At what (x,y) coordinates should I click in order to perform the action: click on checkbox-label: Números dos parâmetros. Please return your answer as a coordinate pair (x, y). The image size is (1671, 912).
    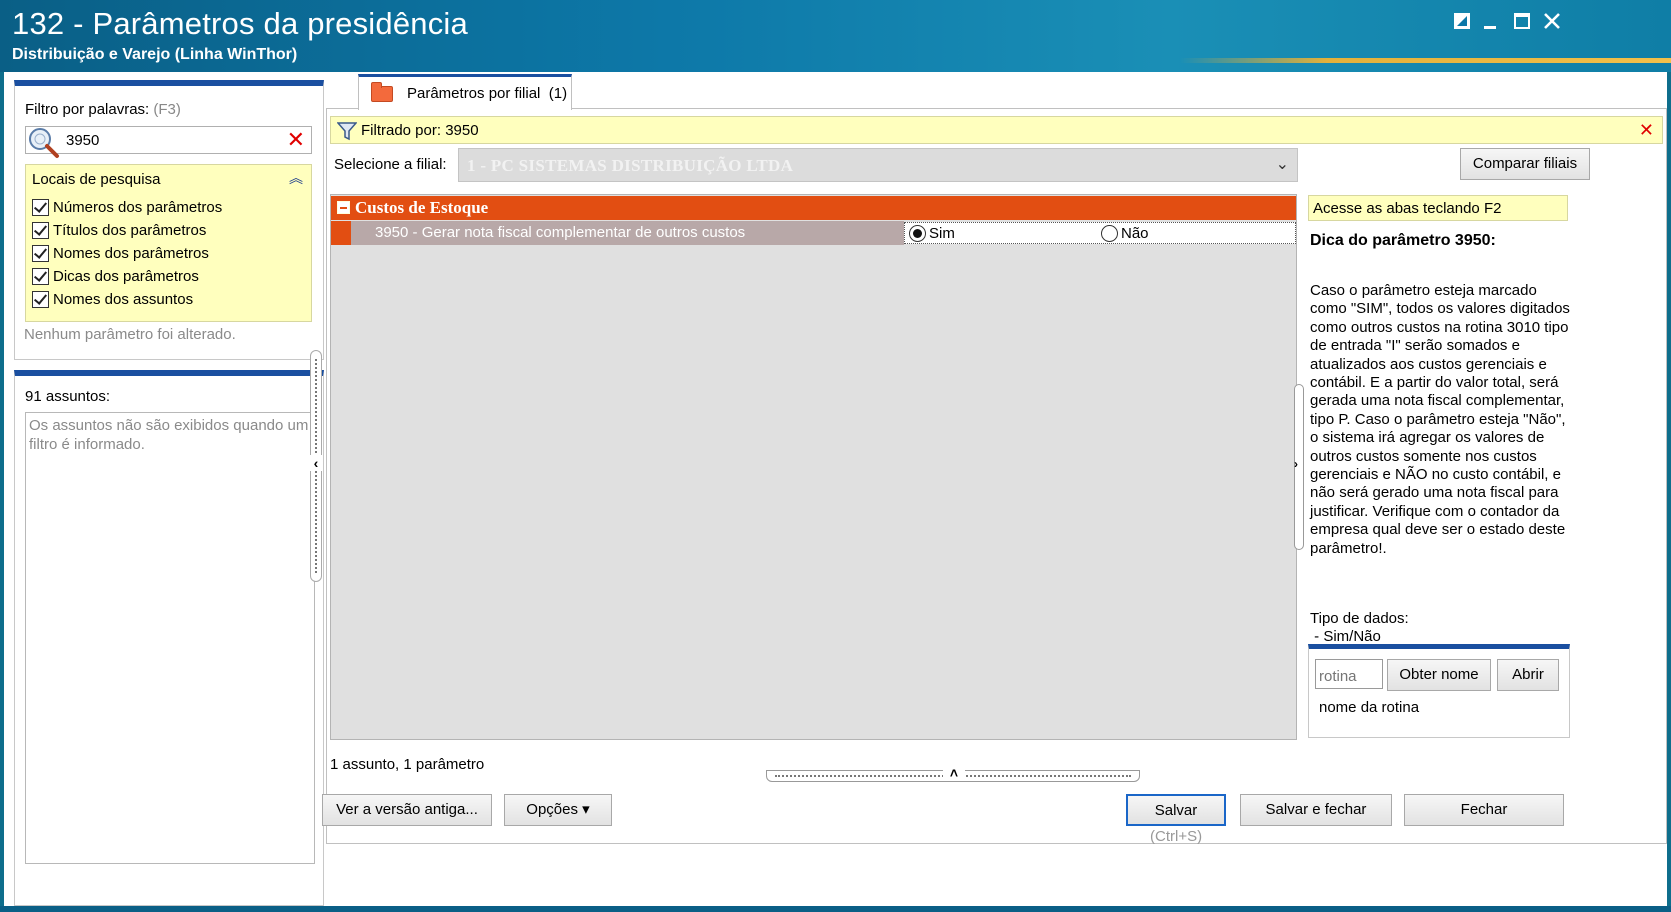
    Looking at the image, I should click on (138, 207).